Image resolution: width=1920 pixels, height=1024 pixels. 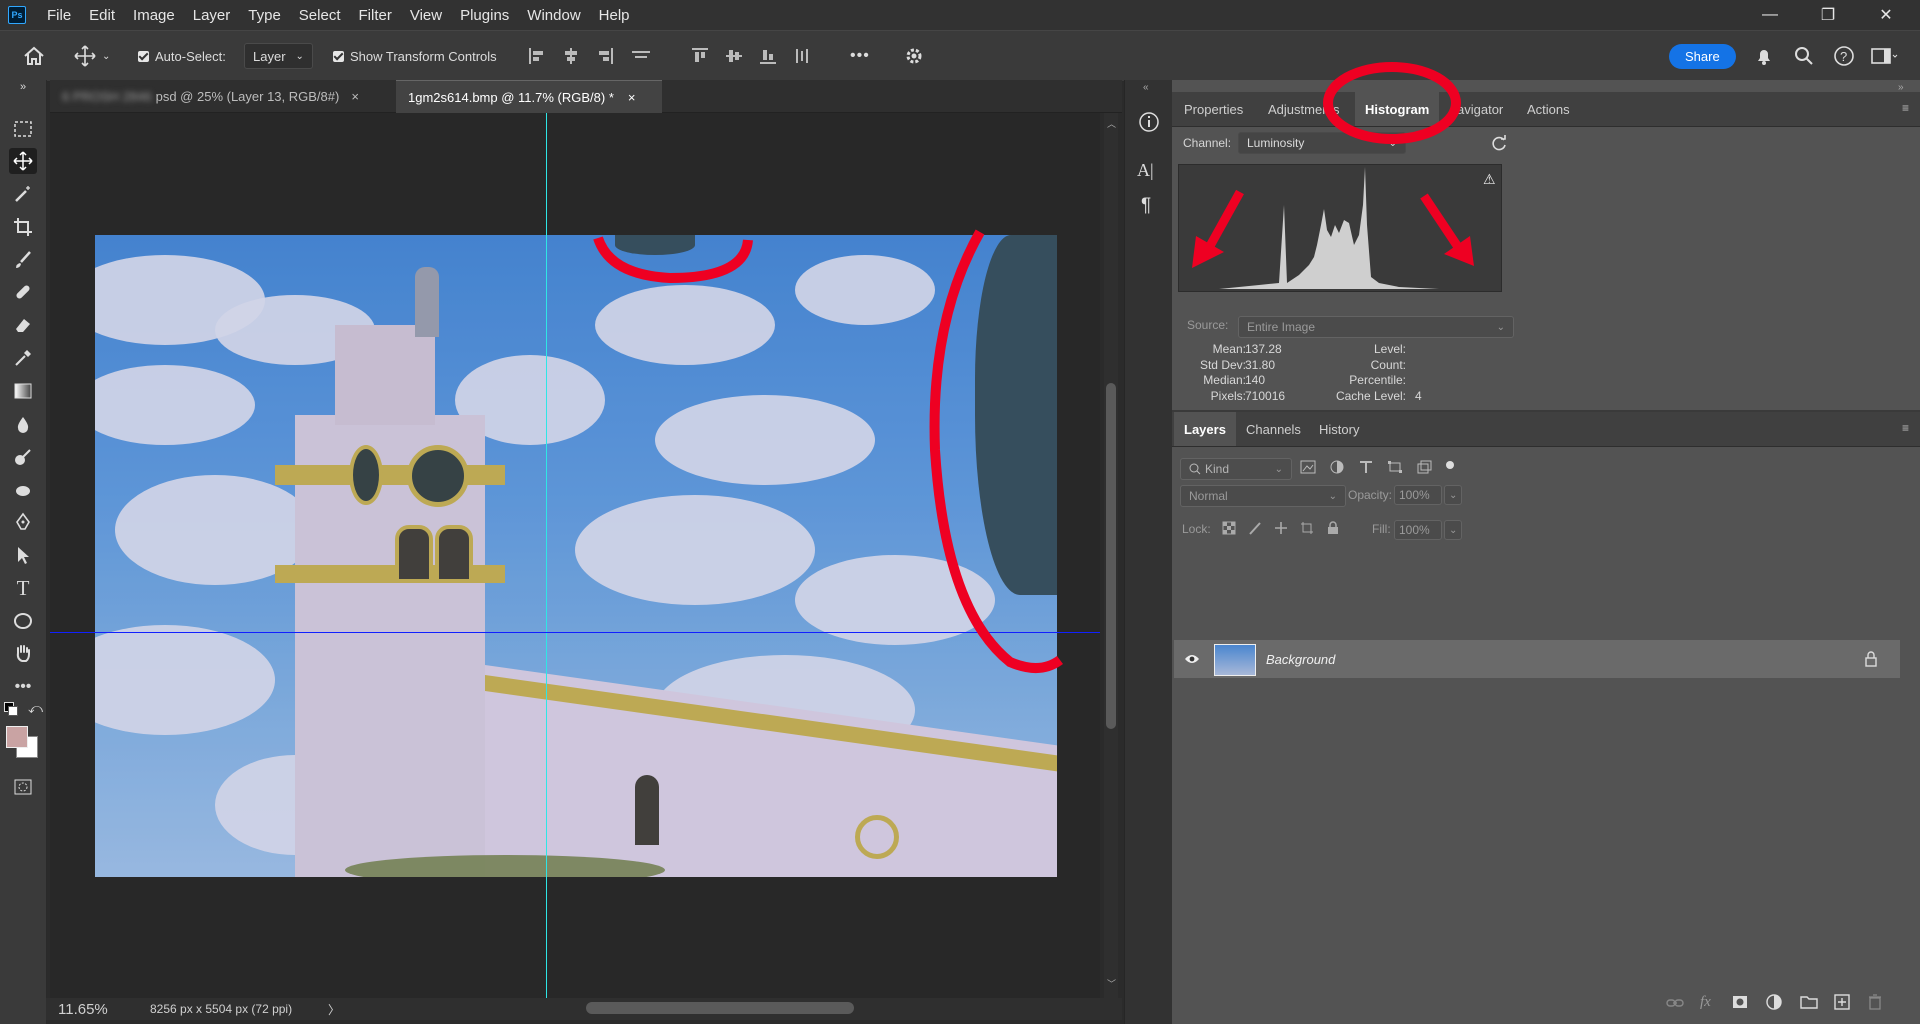 What do you see at coordinates (23, 687) in the screenshot?
I see `more-tools-button: •••` at bounding box center [23, 687].